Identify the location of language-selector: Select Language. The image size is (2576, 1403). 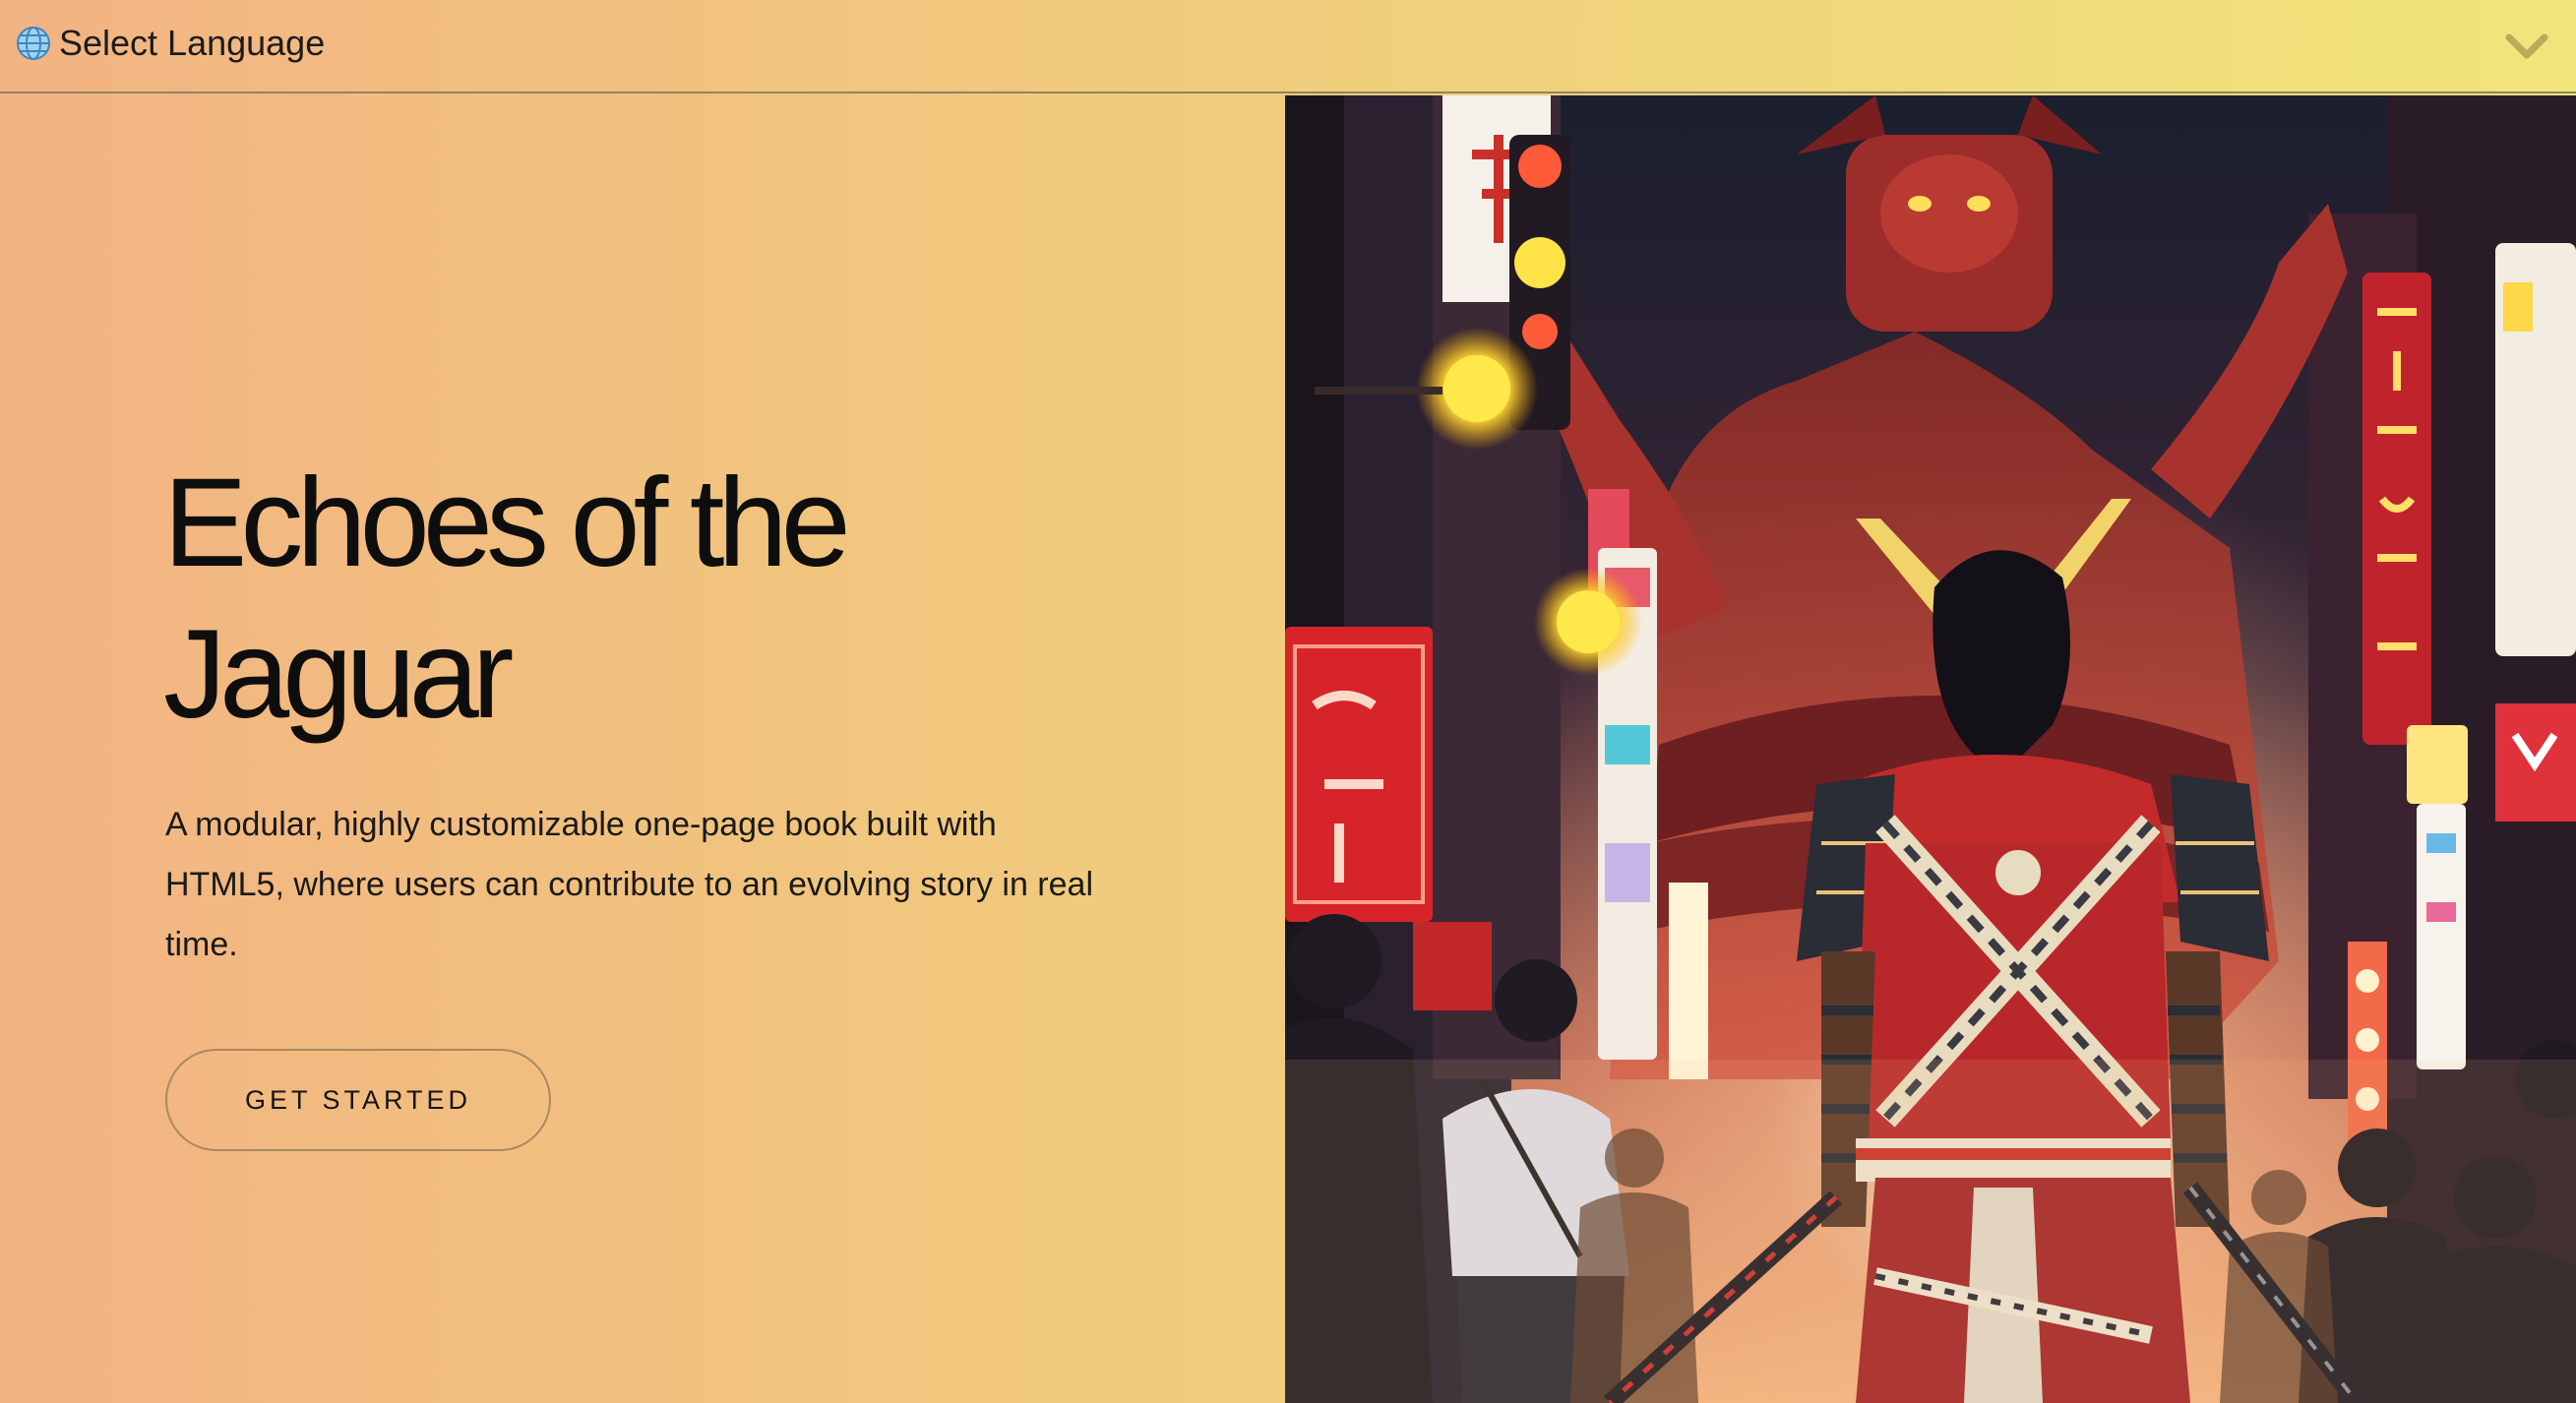
(1288, 47).